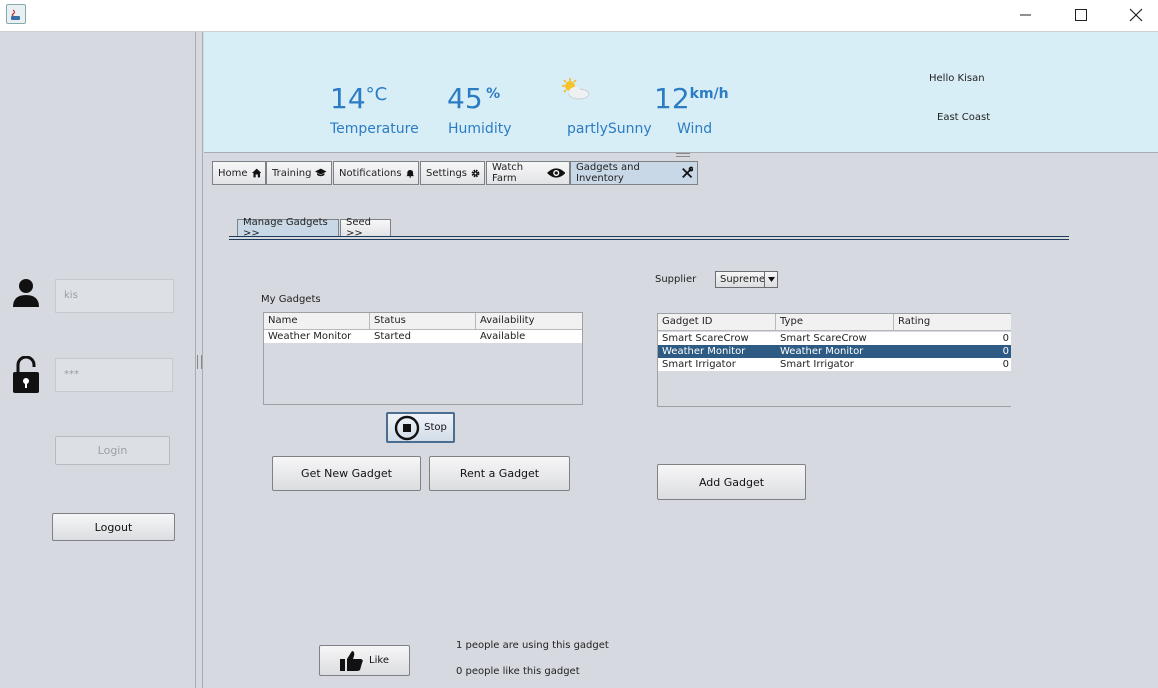 Image resolution: width=1158 pixels, height=688 pixels. I want to click on cell-type: Weather Monitor, so click(822, 351).